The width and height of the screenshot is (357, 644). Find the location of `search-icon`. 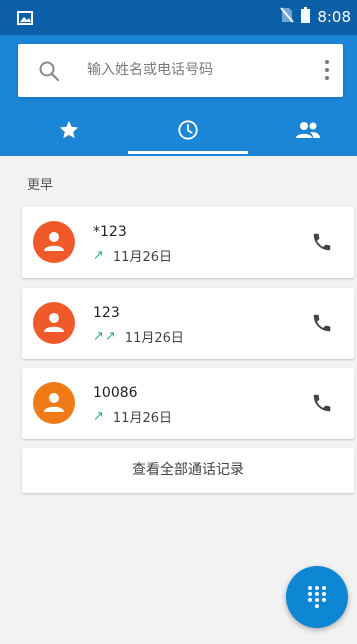

search-icon is located at coordinates (49, 71).